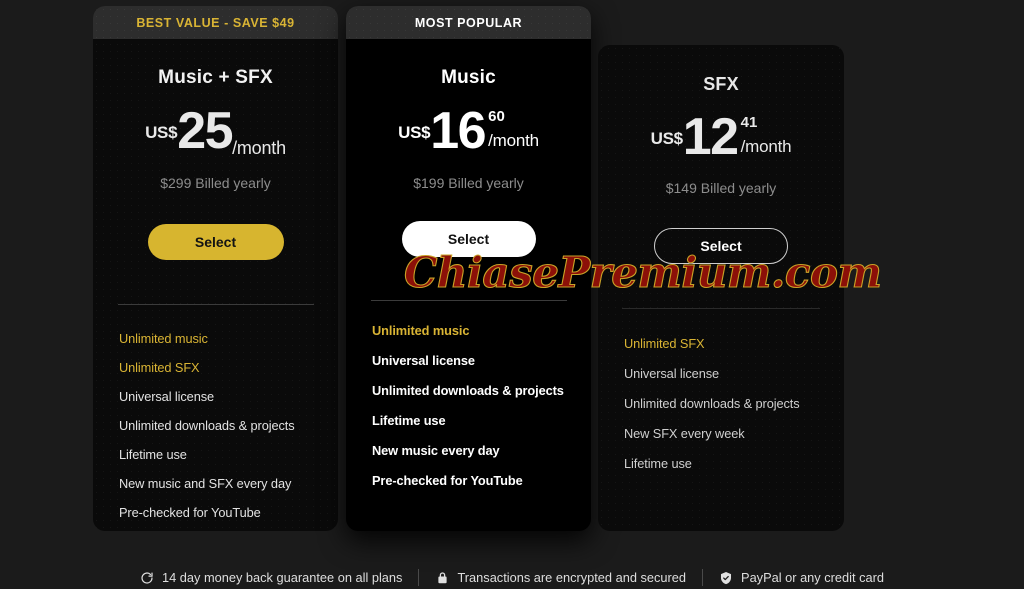 The image size is (1024, 589). I want to click on footer-item-encrypted: Transactions are encrypted and secured, so click(560, 577).